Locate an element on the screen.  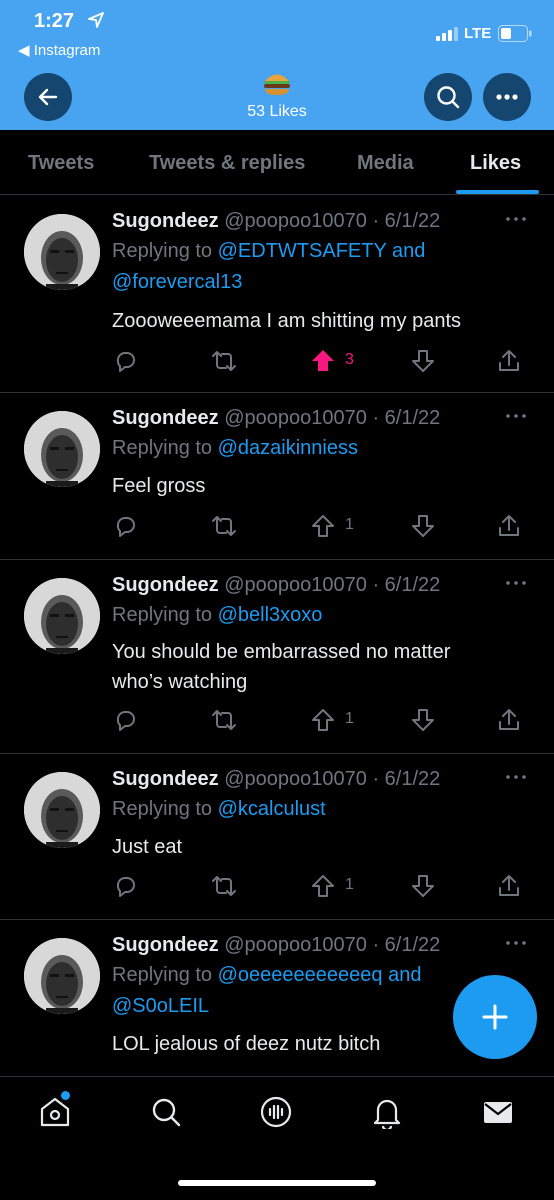
tab-media: Media is located at coordinates (385, 163).